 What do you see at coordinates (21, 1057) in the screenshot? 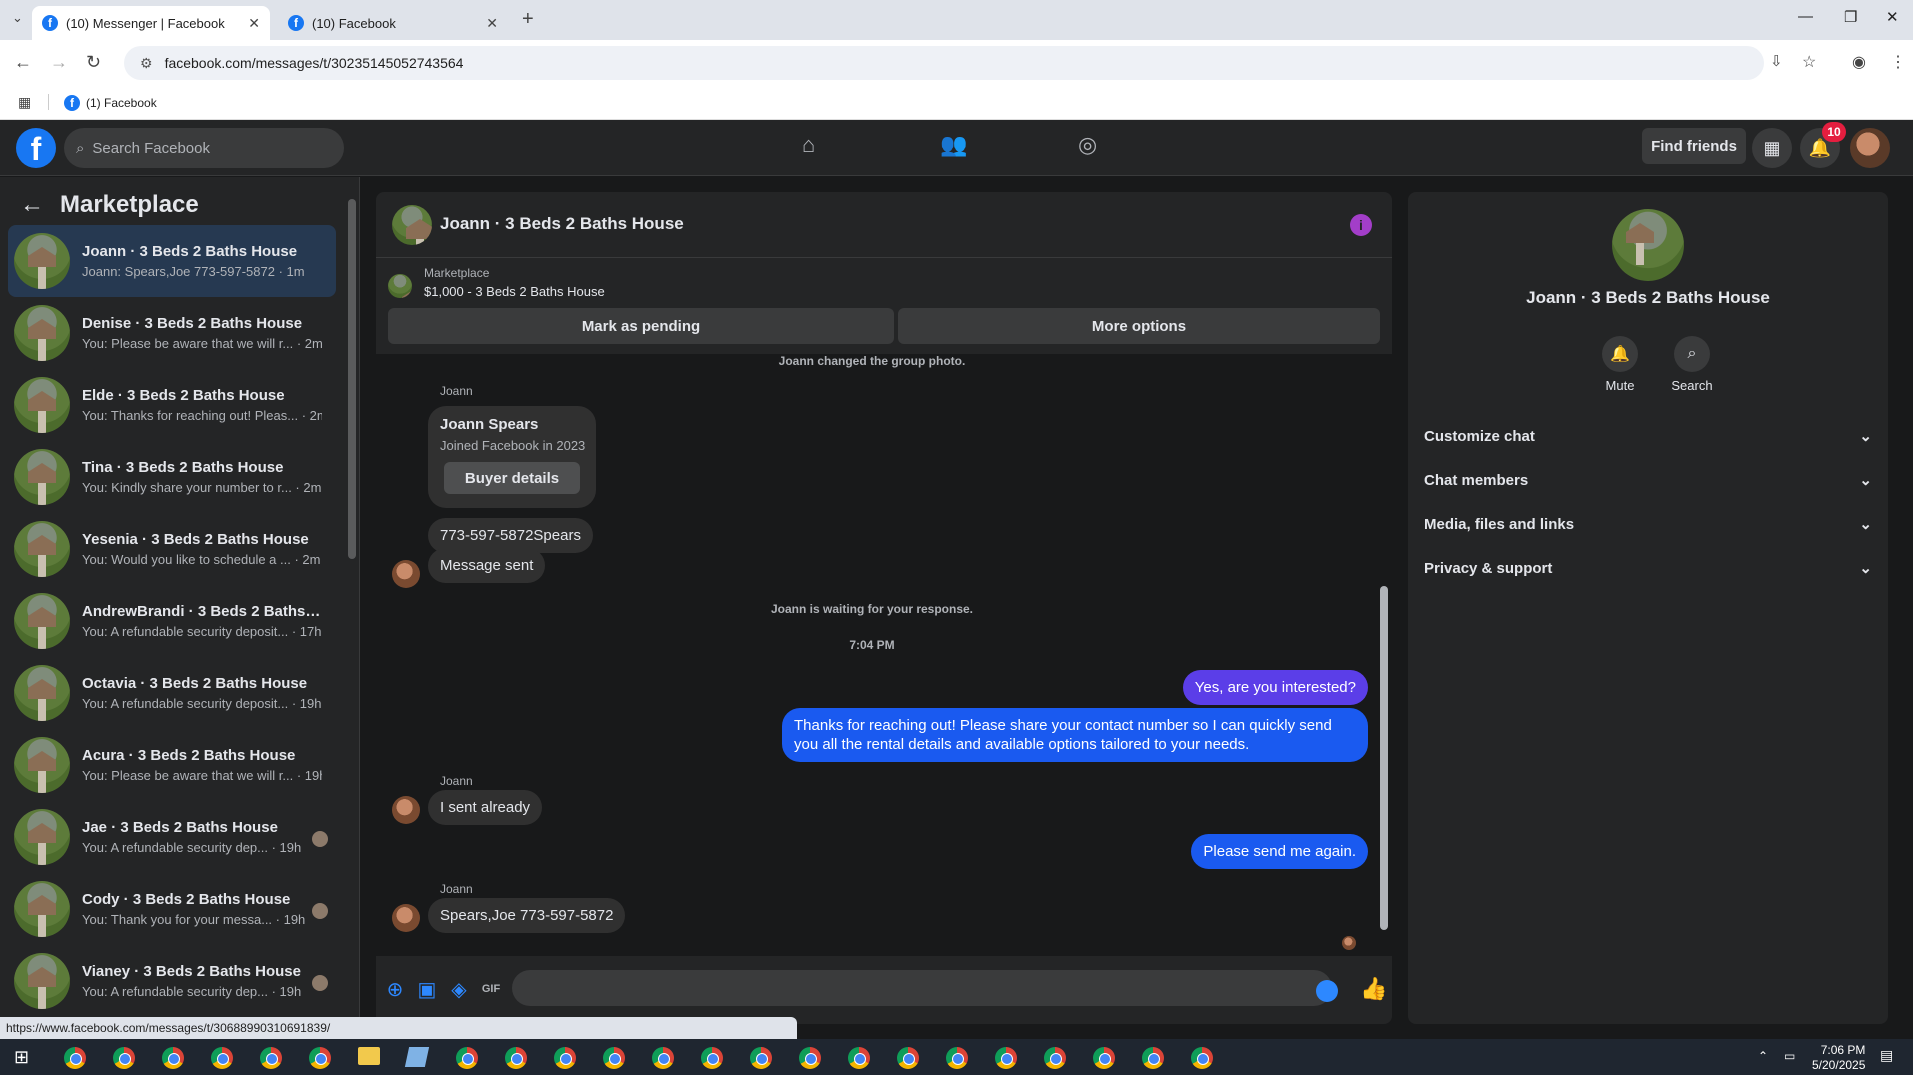
I see `windows-start-icon: ⊞` at bounding box center [21, 1057].